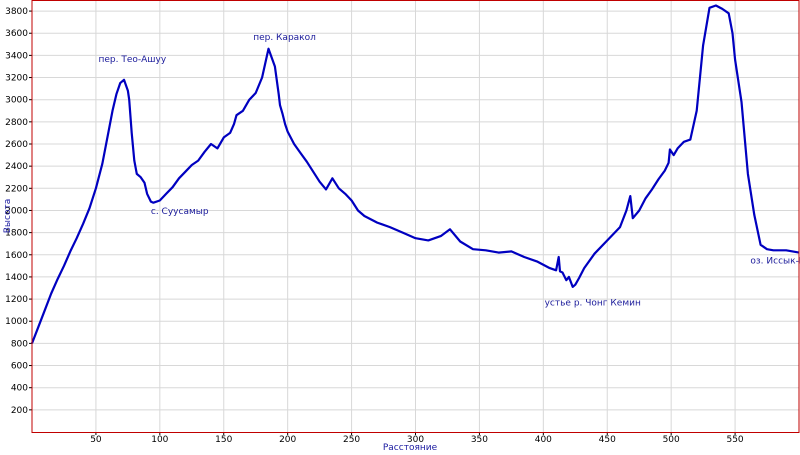 The height and width of the screenshot is (455, 800). What do you see at coordinates (16, 145) in the screenshot?
I see `y-tick-label: 2600` at bounding box center [16, 145].